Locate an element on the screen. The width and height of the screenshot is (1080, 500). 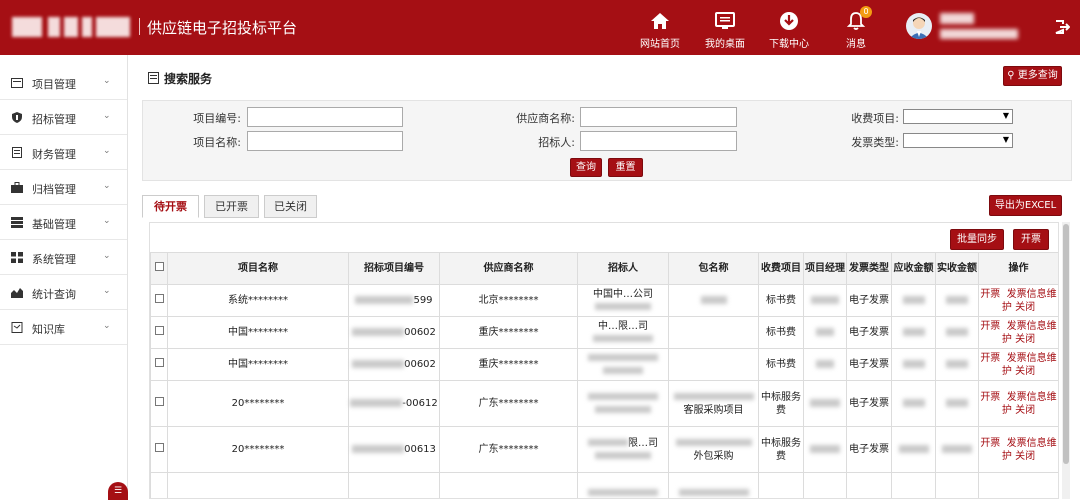
project-name-input is located at coordinates (325, 141).